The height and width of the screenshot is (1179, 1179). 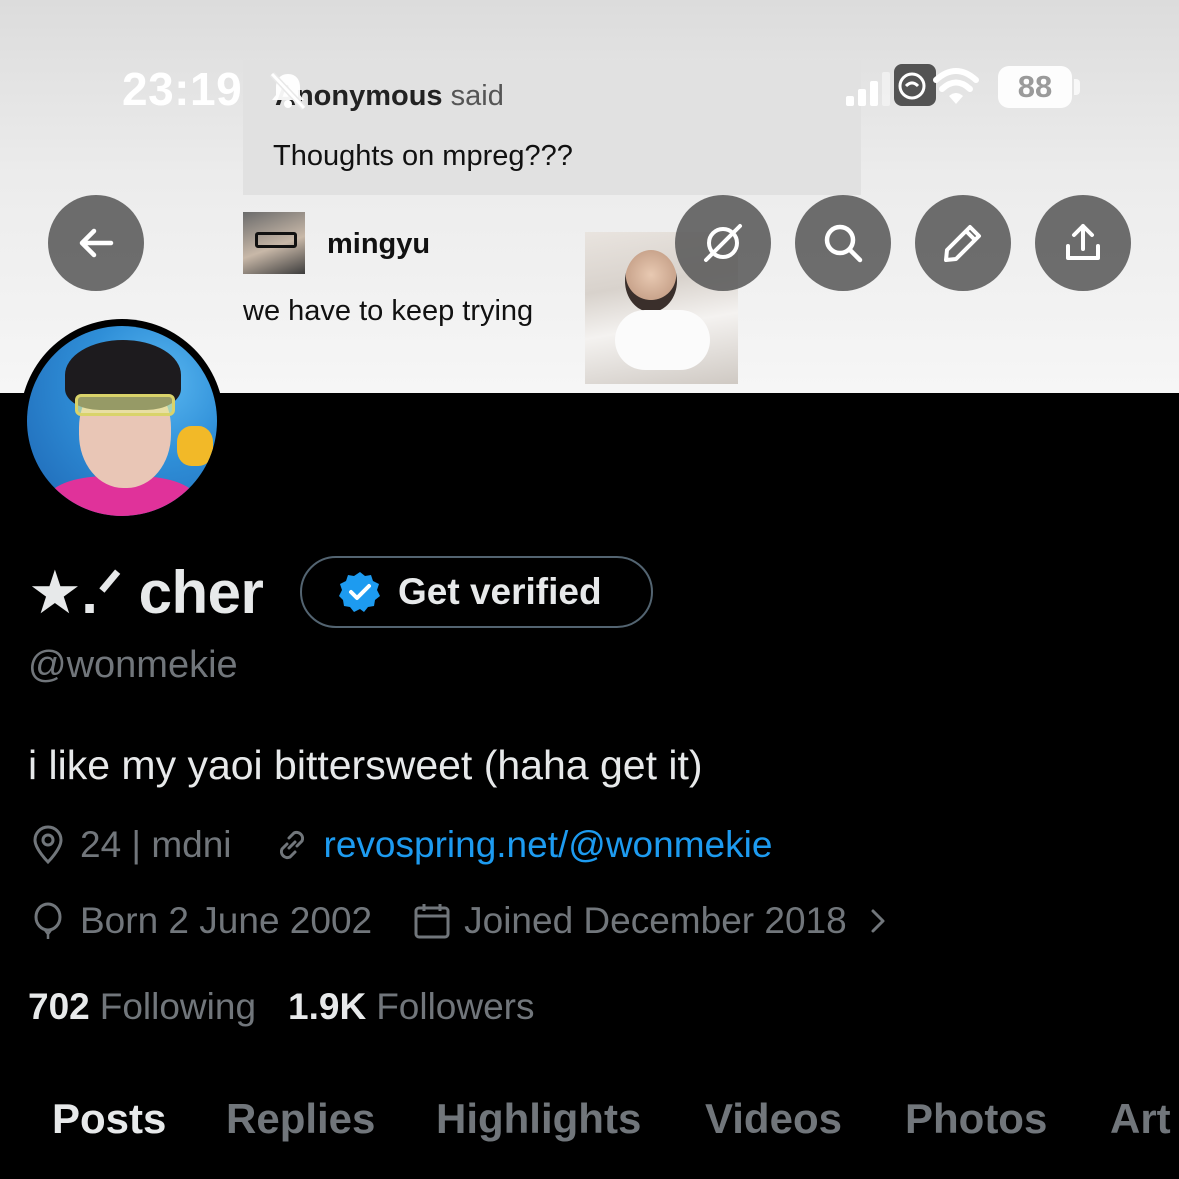 I want to click on tab-replies: Replies, so click(x=300, y=1119).